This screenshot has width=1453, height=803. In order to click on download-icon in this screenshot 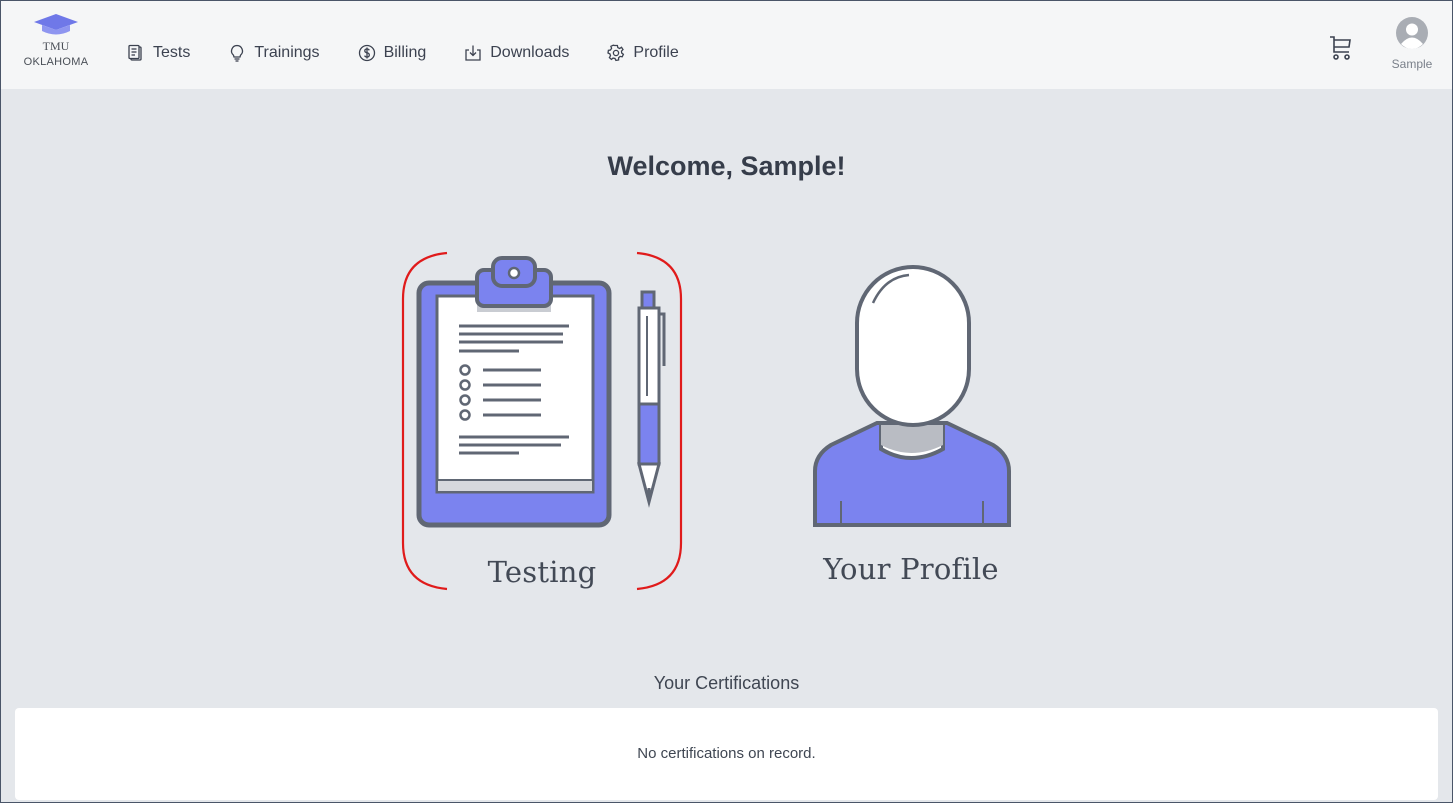, I will do `click(473, 53)`.